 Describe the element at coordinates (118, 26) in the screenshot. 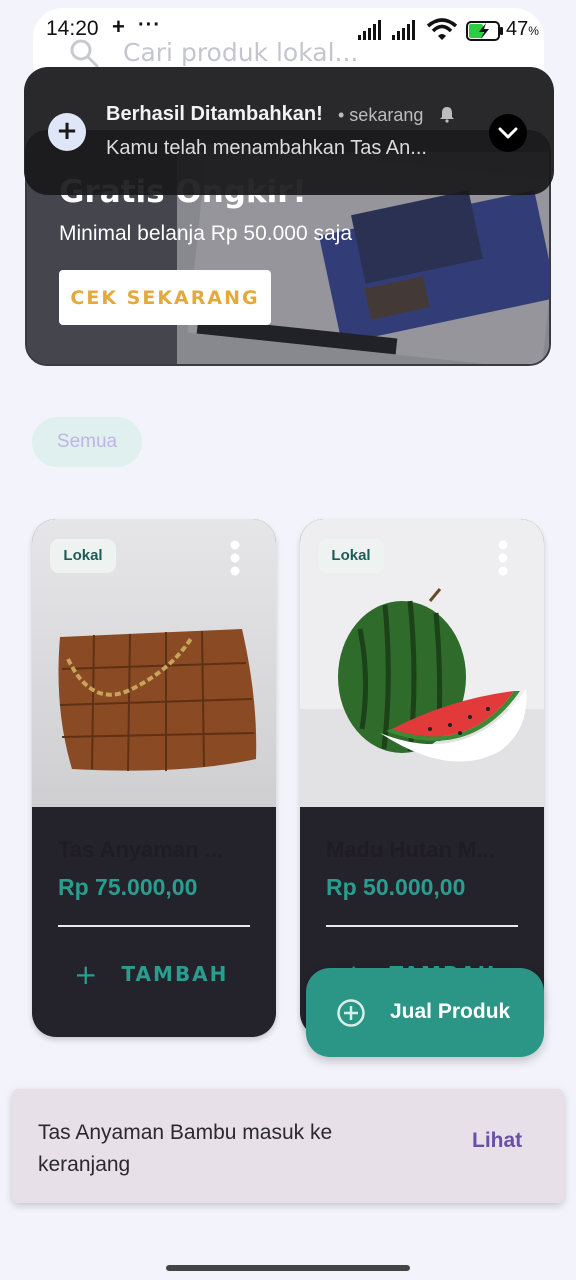

I see `status-plus-icon: +` at that location.